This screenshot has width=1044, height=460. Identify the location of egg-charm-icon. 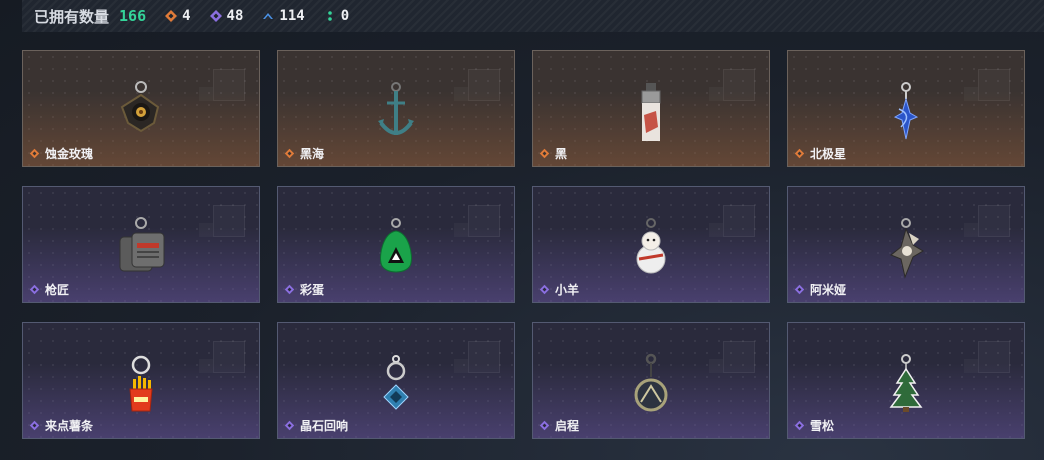
(396, 245).